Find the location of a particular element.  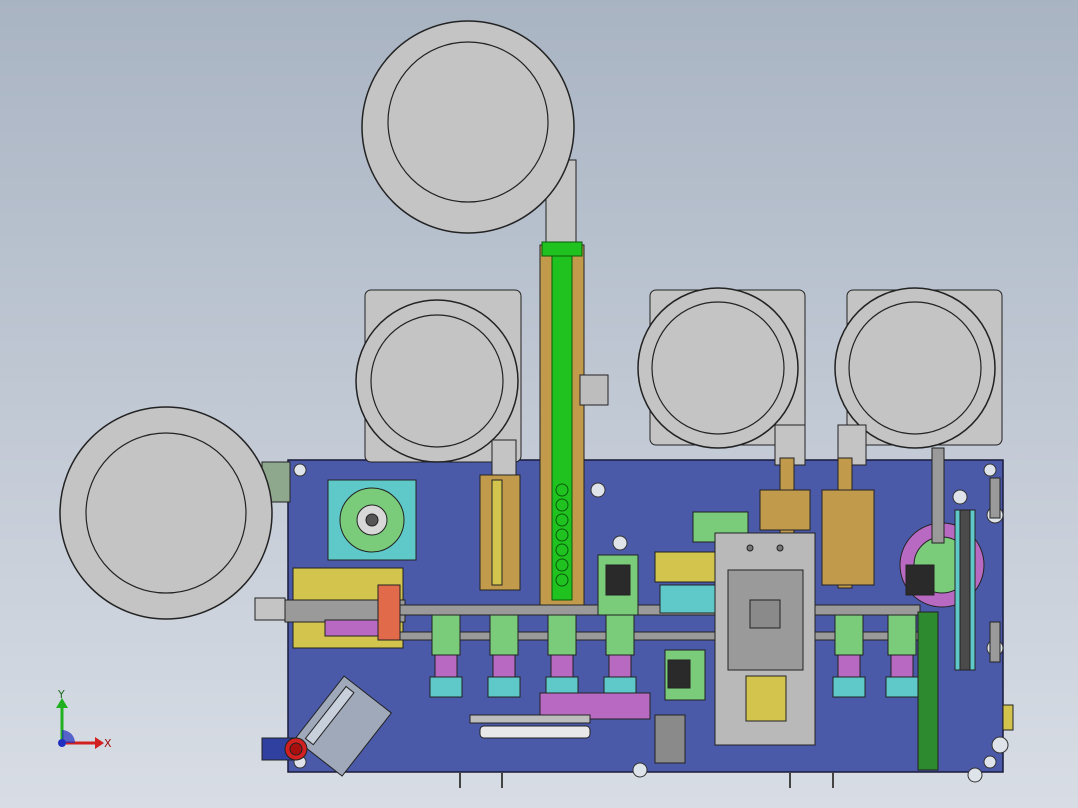

axis-y-label: Y is located at coordinates (61, 694).